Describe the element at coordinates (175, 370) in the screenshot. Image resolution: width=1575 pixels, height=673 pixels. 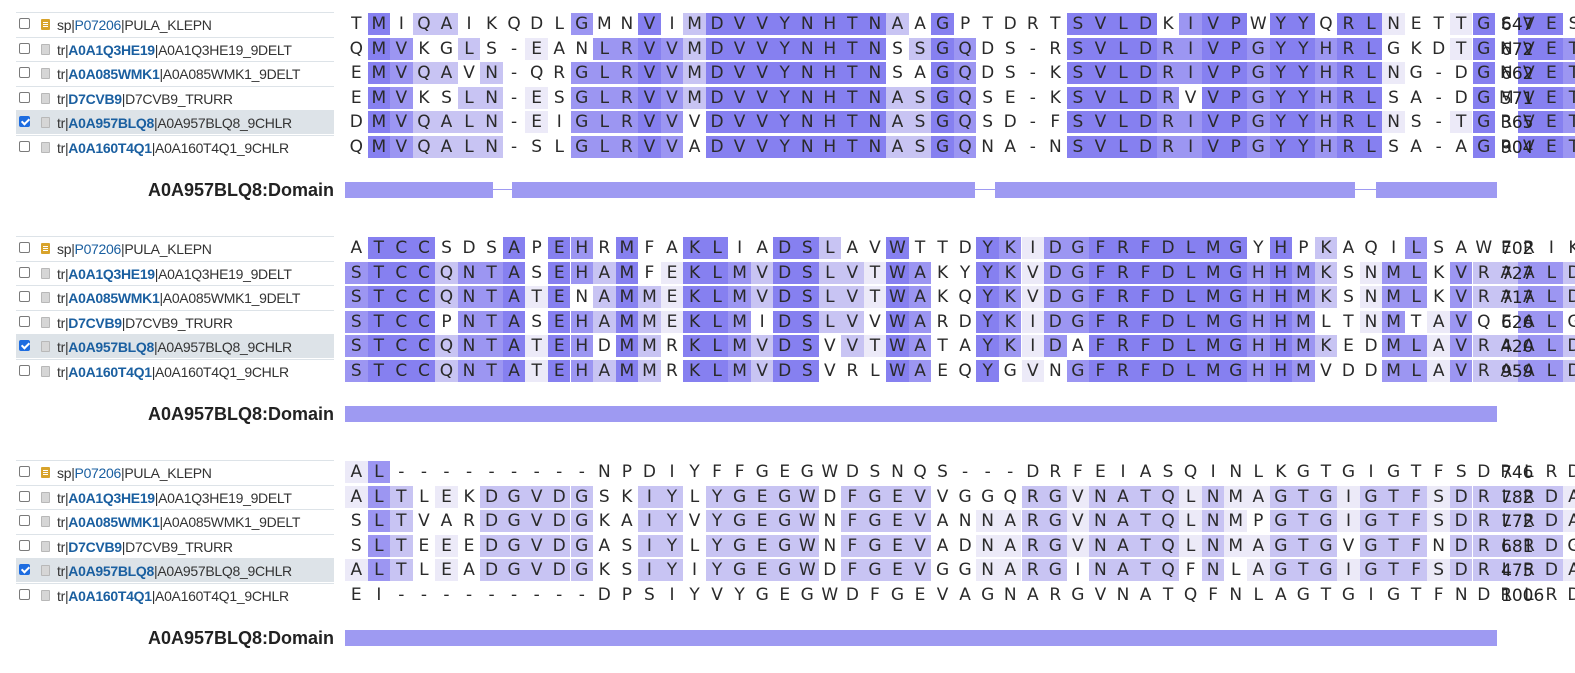
I see `sequence-label: tr|A0A160T4Q1|A0A160T4Q1_9CHLR` at that location.